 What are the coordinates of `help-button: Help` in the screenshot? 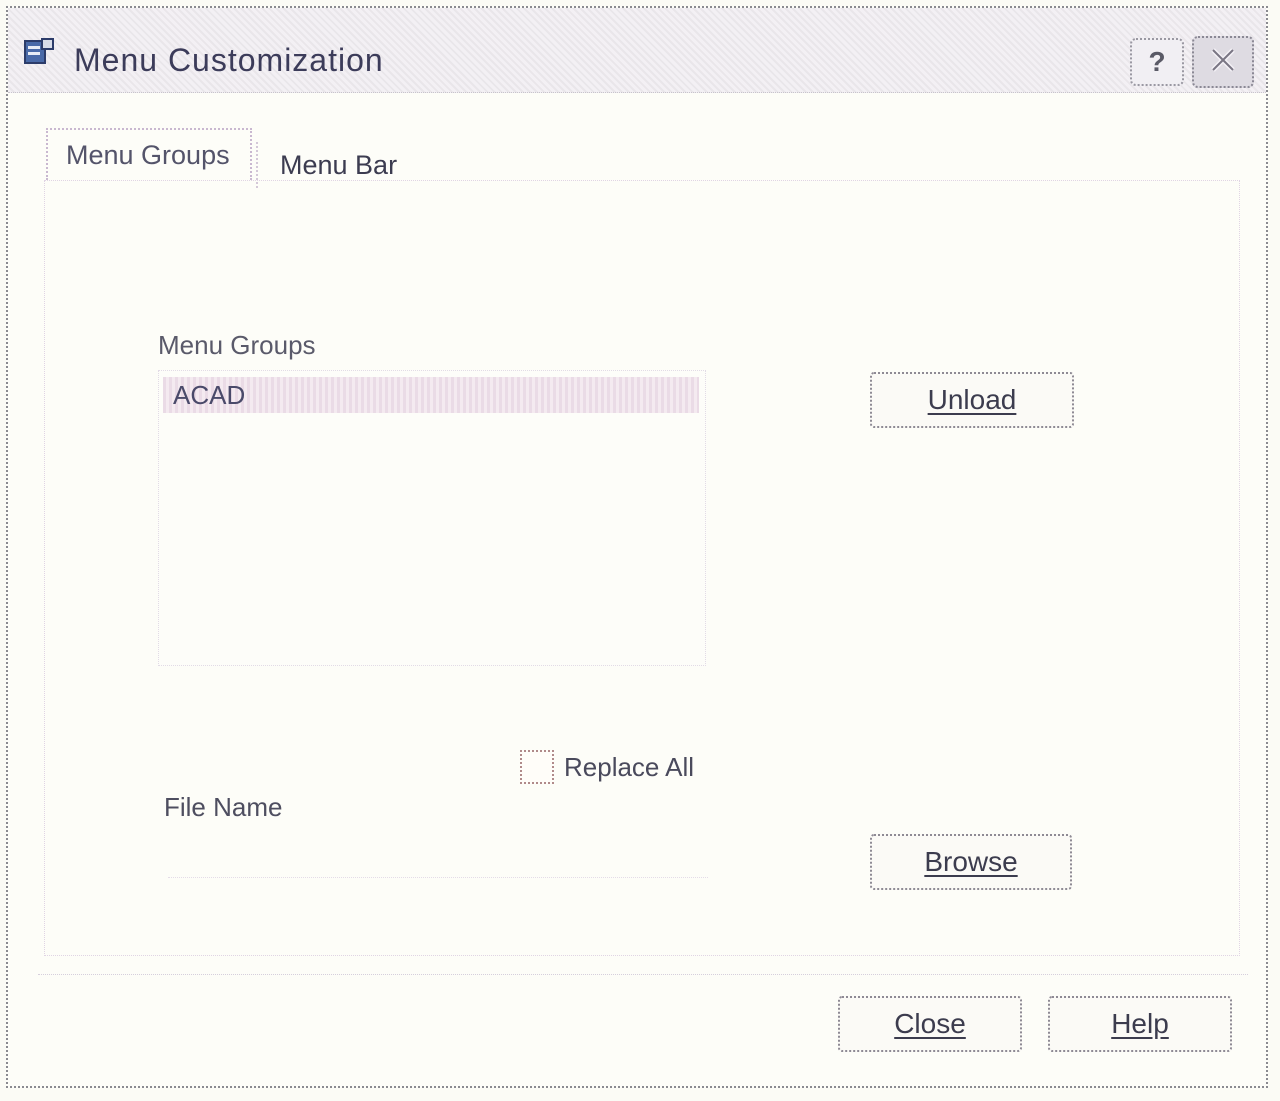 It's located at (1140, 1024).